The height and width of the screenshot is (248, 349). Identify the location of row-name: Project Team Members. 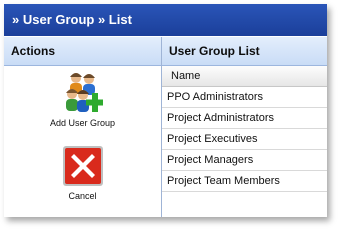
(223, 181).